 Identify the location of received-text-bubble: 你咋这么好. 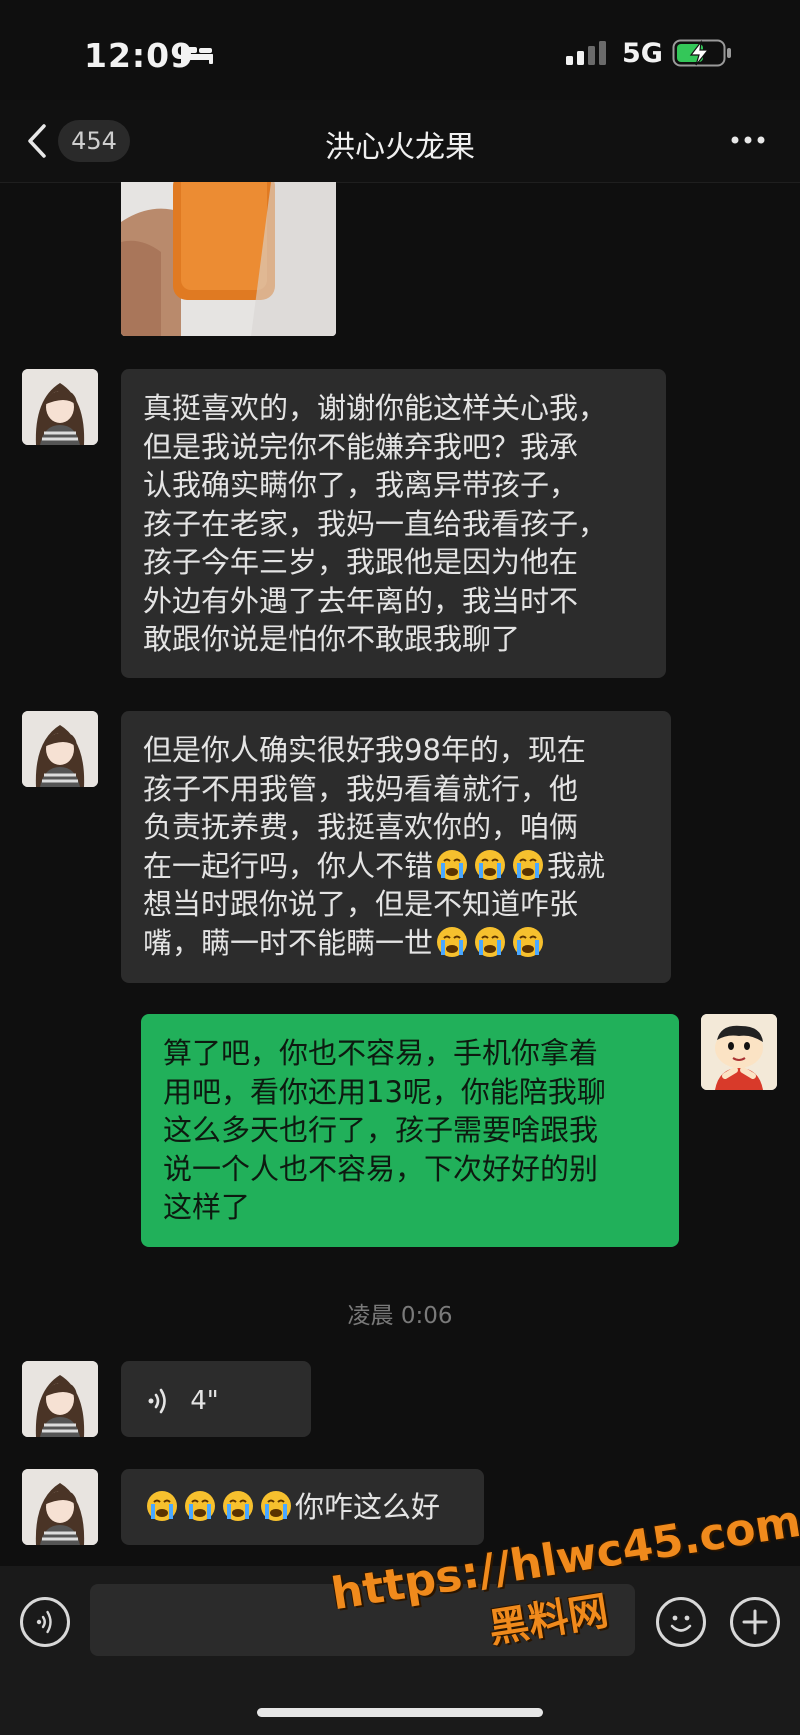
(302, 1507).